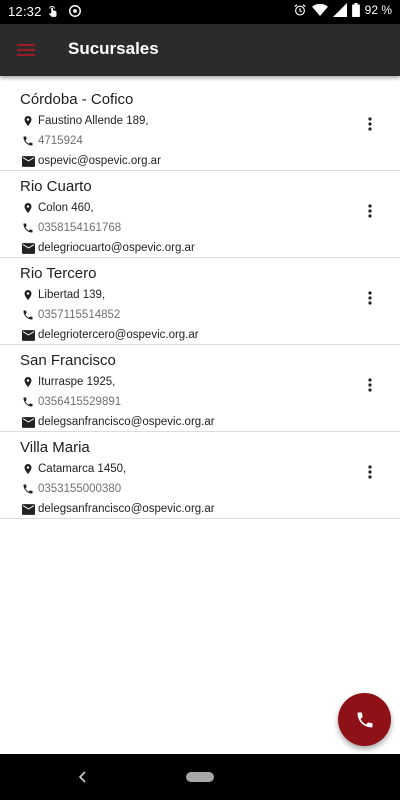  I want to click on address-row: Libertad 139,, so click(200, 295).